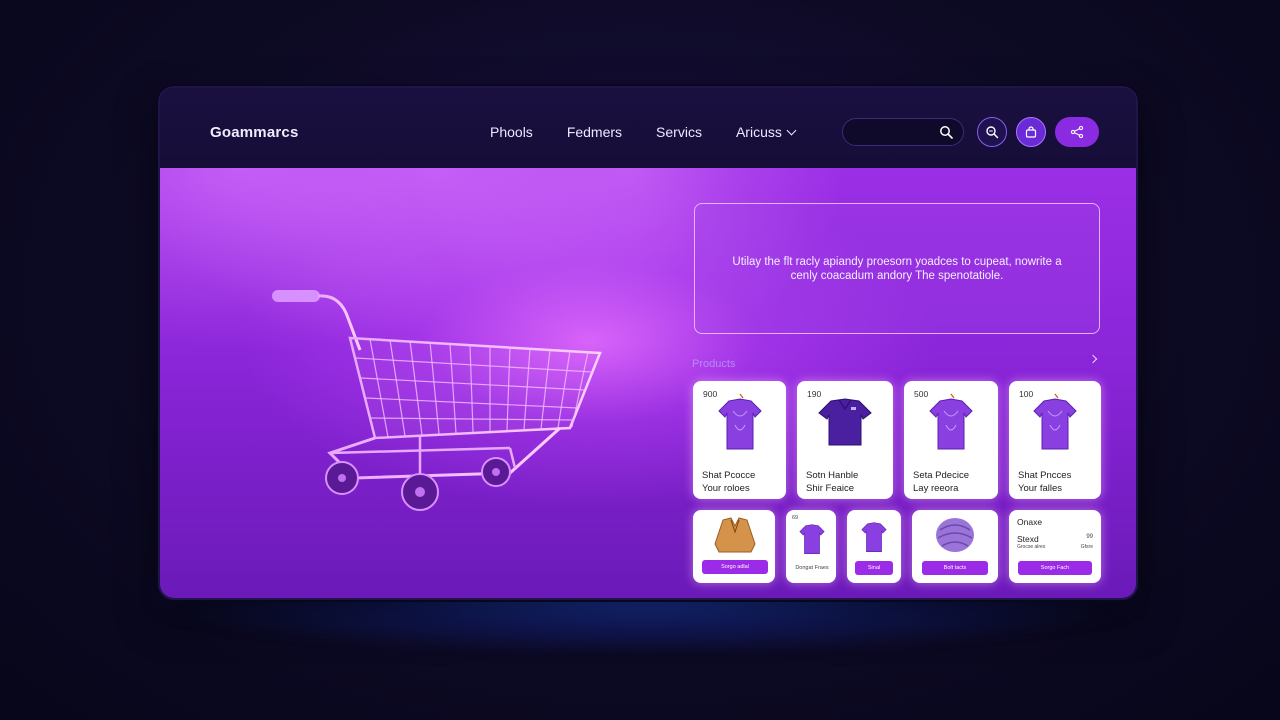  What do you see at coordinates (874, 568) in the screenshot?
I see `add-to-cart-button: Sinal` at bounding box center [874, 568].